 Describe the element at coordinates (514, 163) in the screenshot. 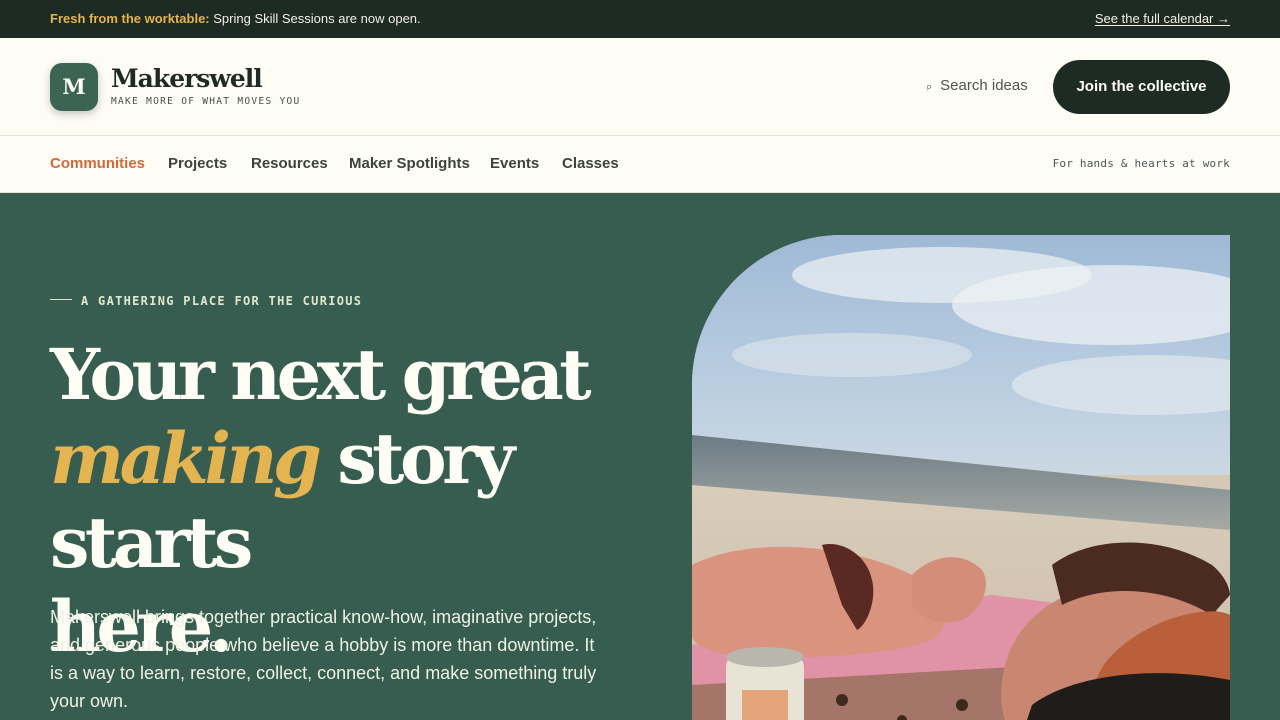

I see `nav-item-events: Events` at that location.